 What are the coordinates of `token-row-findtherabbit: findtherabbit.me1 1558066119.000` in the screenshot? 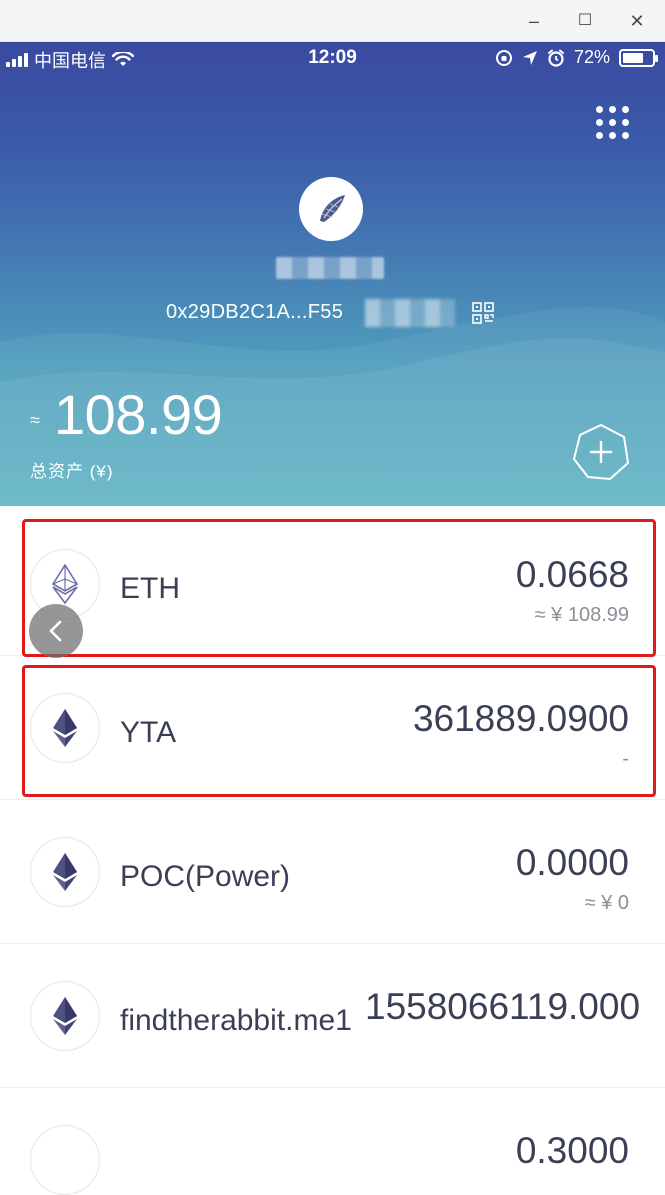 It's located at (332, 1016).